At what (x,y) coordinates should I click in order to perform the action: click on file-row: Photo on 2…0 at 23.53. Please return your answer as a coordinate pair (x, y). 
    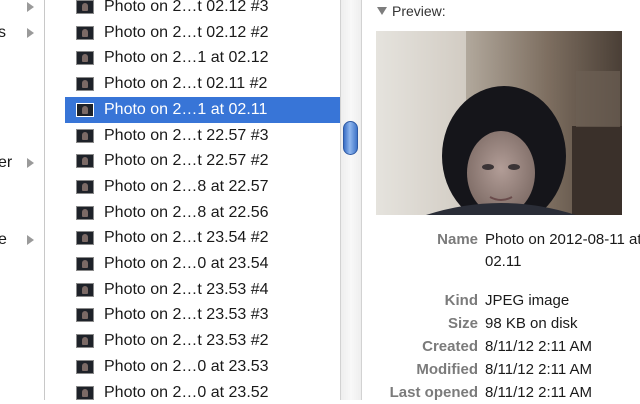
    Looking at the image, I should click on (192, 367).